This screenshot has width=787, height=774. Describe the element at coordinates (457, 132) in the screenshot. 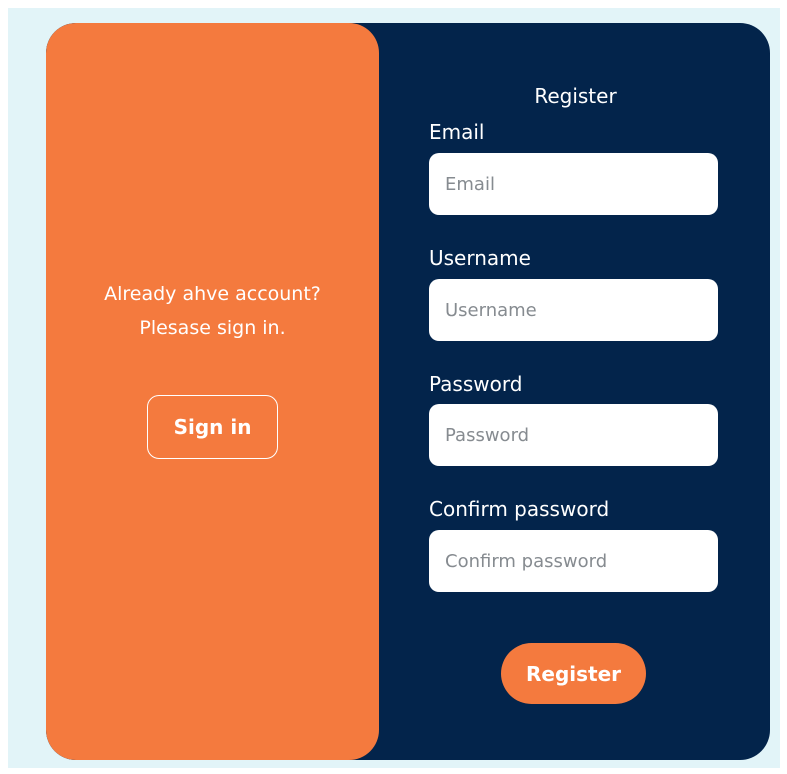

I see `email-label: Email` at that location.